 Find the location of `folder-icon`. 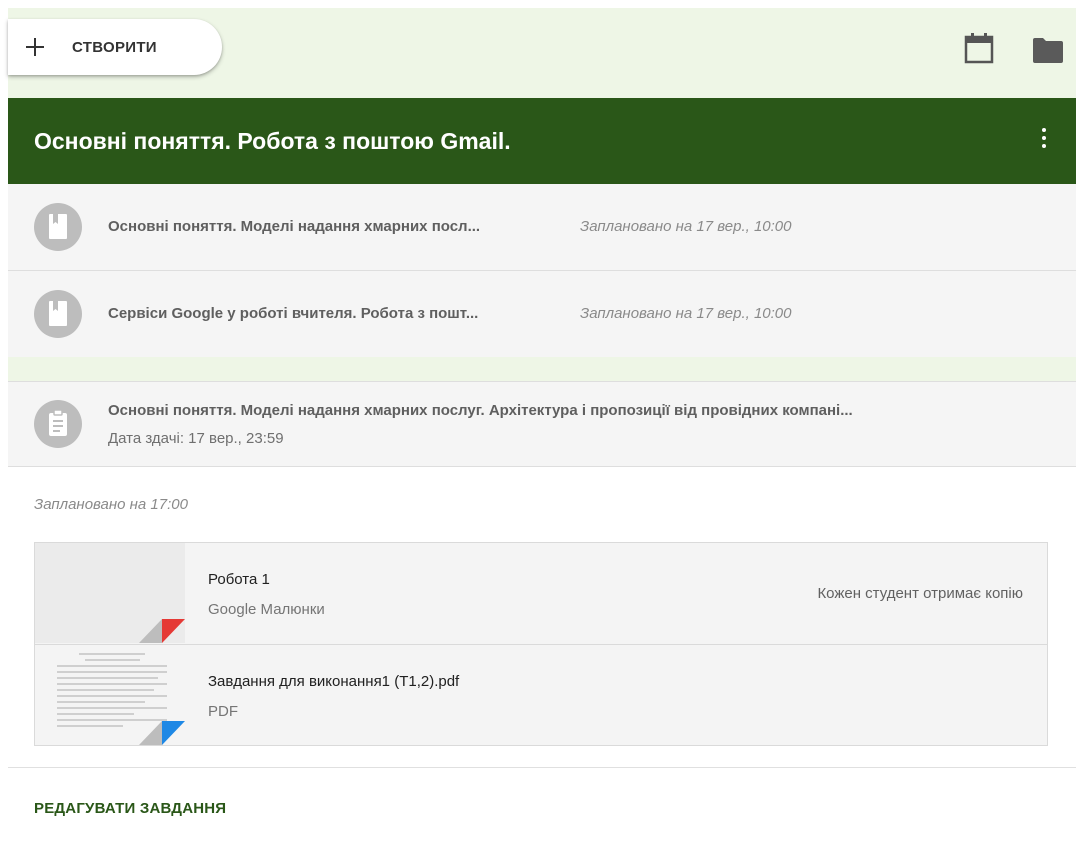

folder-icon is located at coordinates (1048, 50).